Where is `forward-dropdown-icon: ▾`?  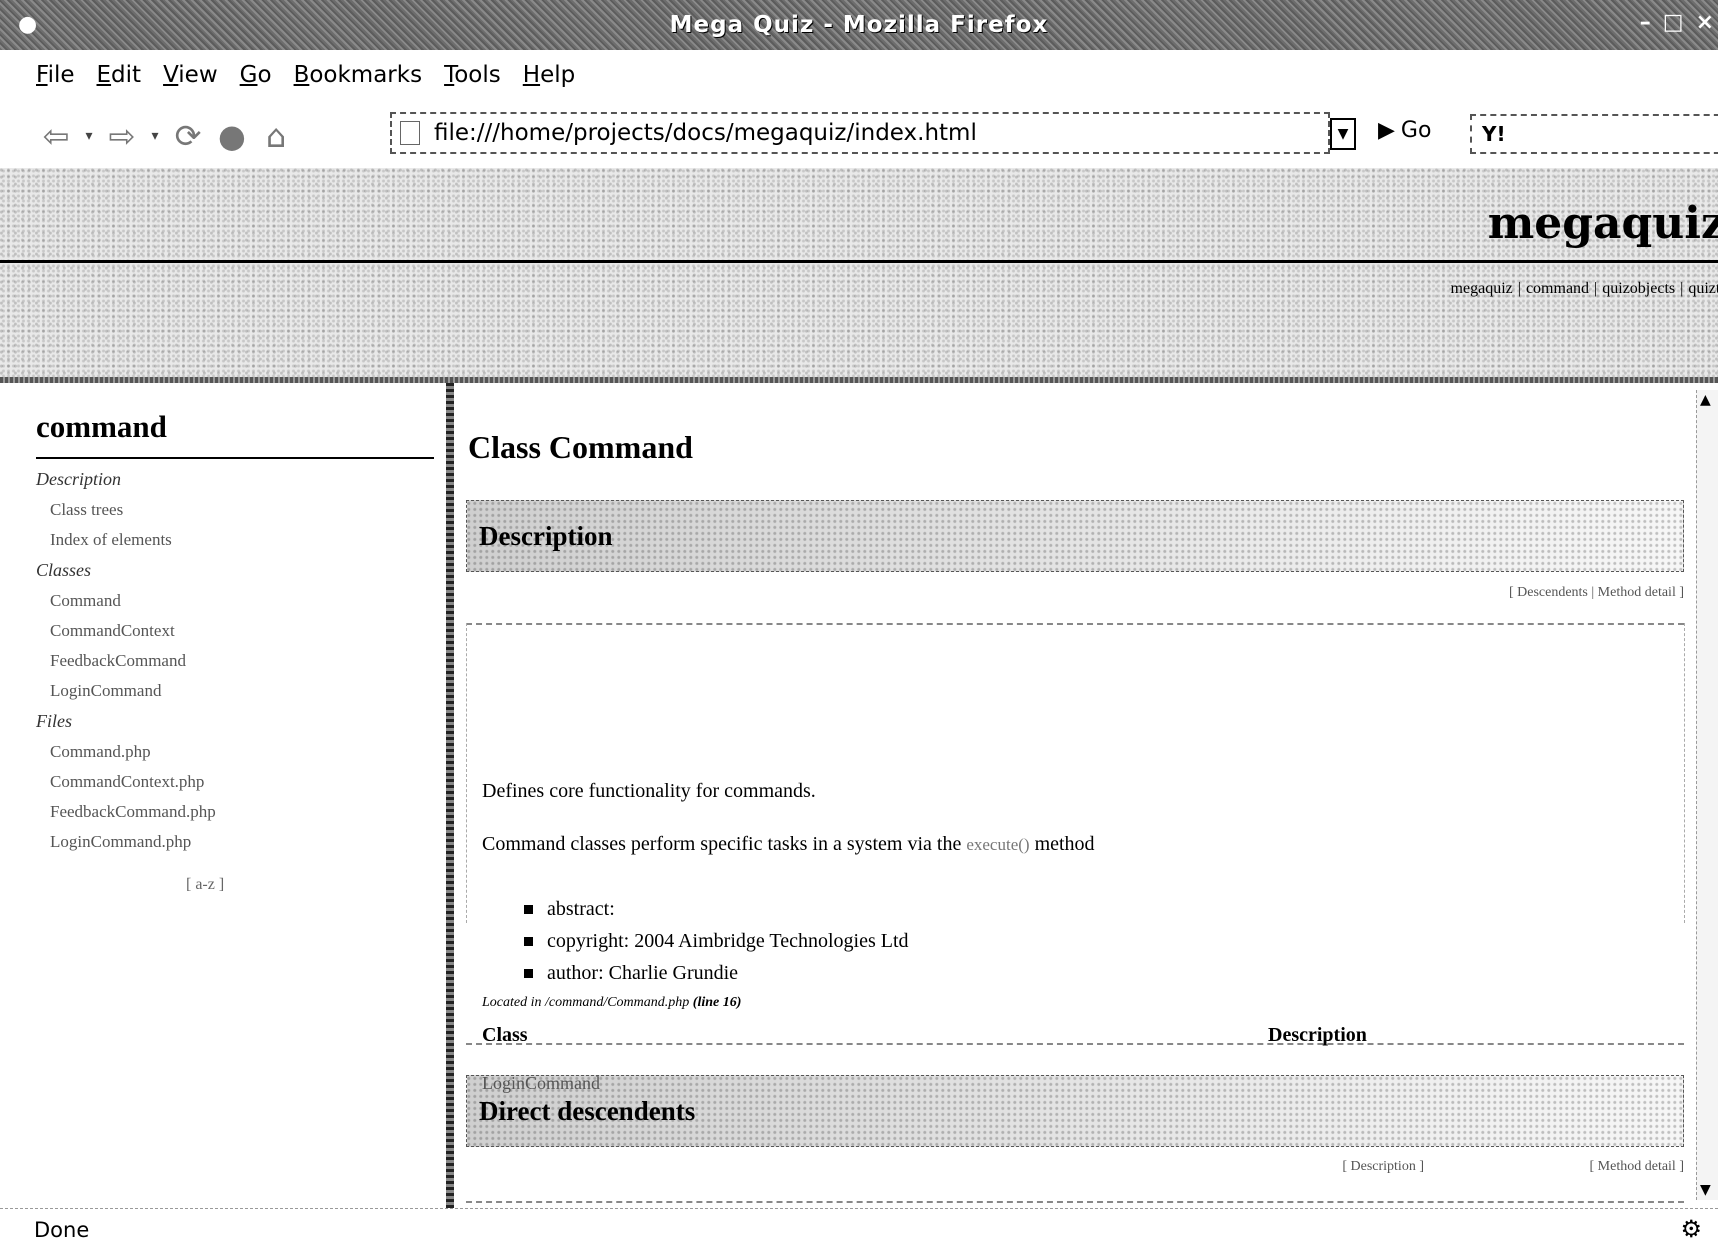
forward-dropdown-icon: ▾ is located at coordinates (155, 136).